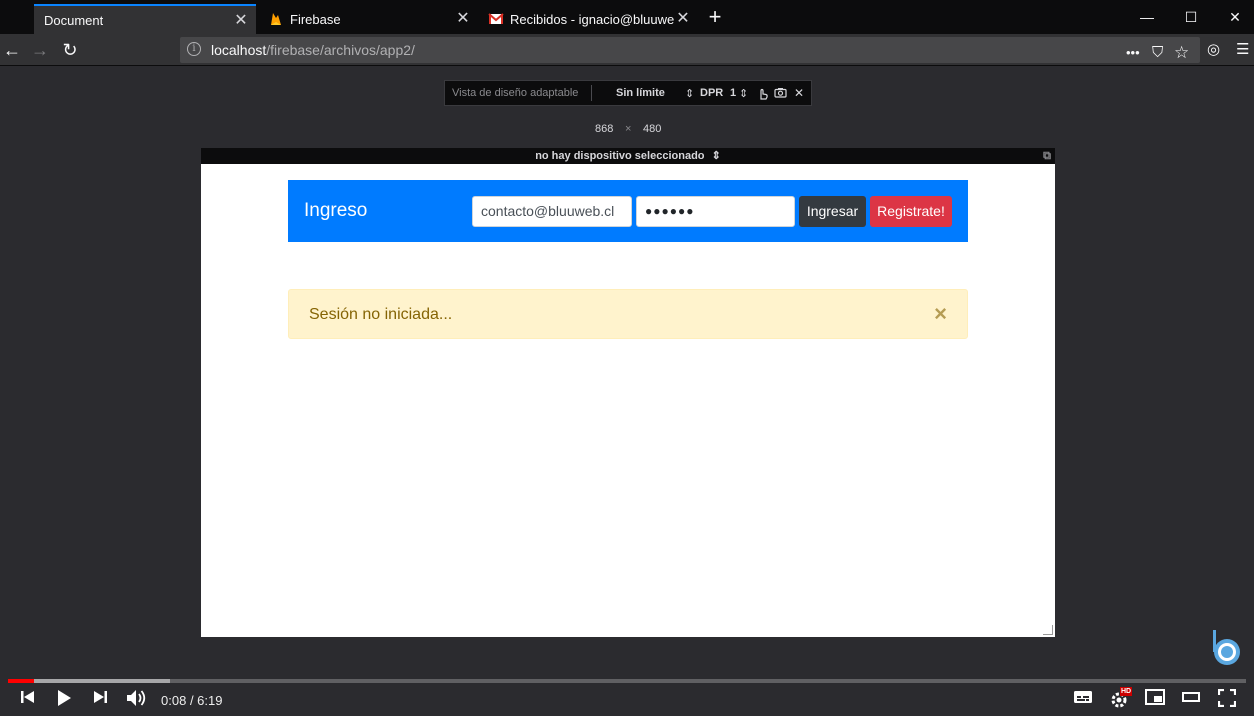 Image resolution: width=1254 pixels, height=716 pixels. Describe the element at coordinates (712, 93) in the screenshot. I see `dpr-label: DPR` at that location.